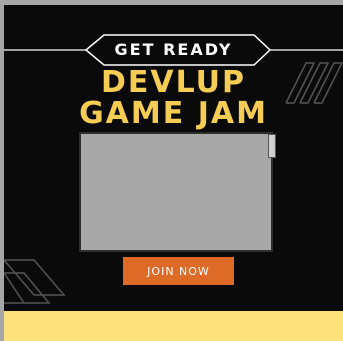  Describe the element at coordinates (173, 326) in the screenshot. I see `footer-band` at that location.